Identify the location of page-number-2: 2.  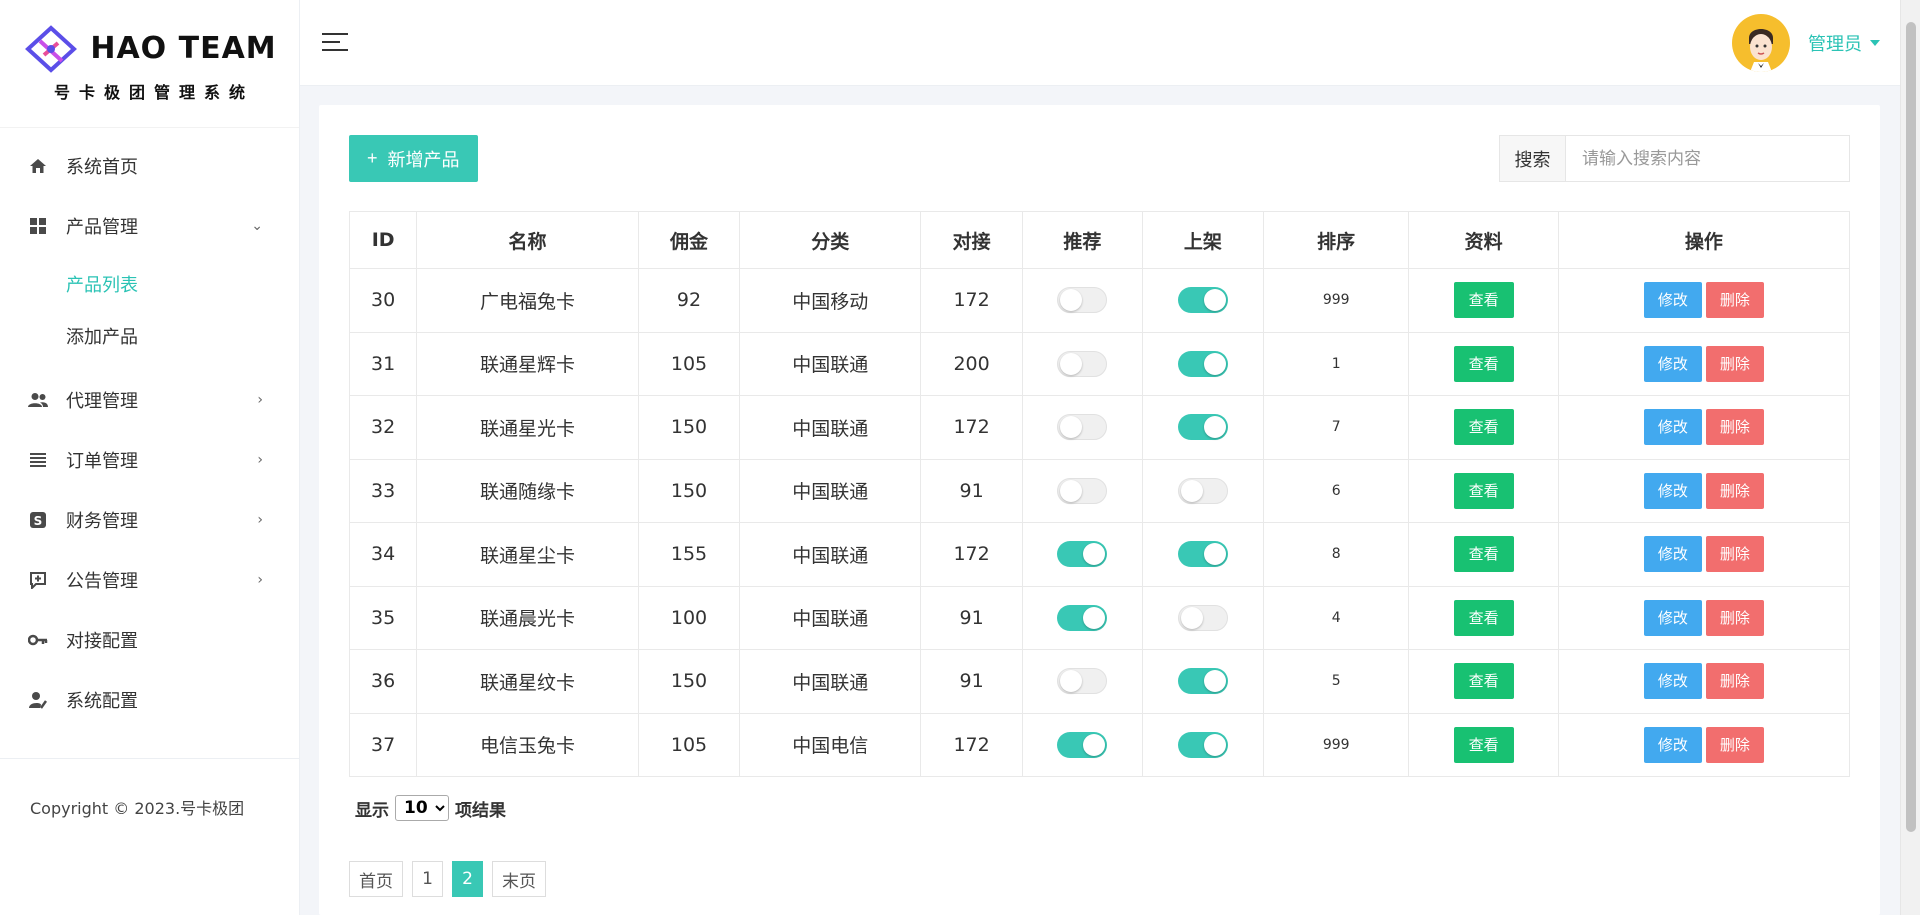
(467, 879).